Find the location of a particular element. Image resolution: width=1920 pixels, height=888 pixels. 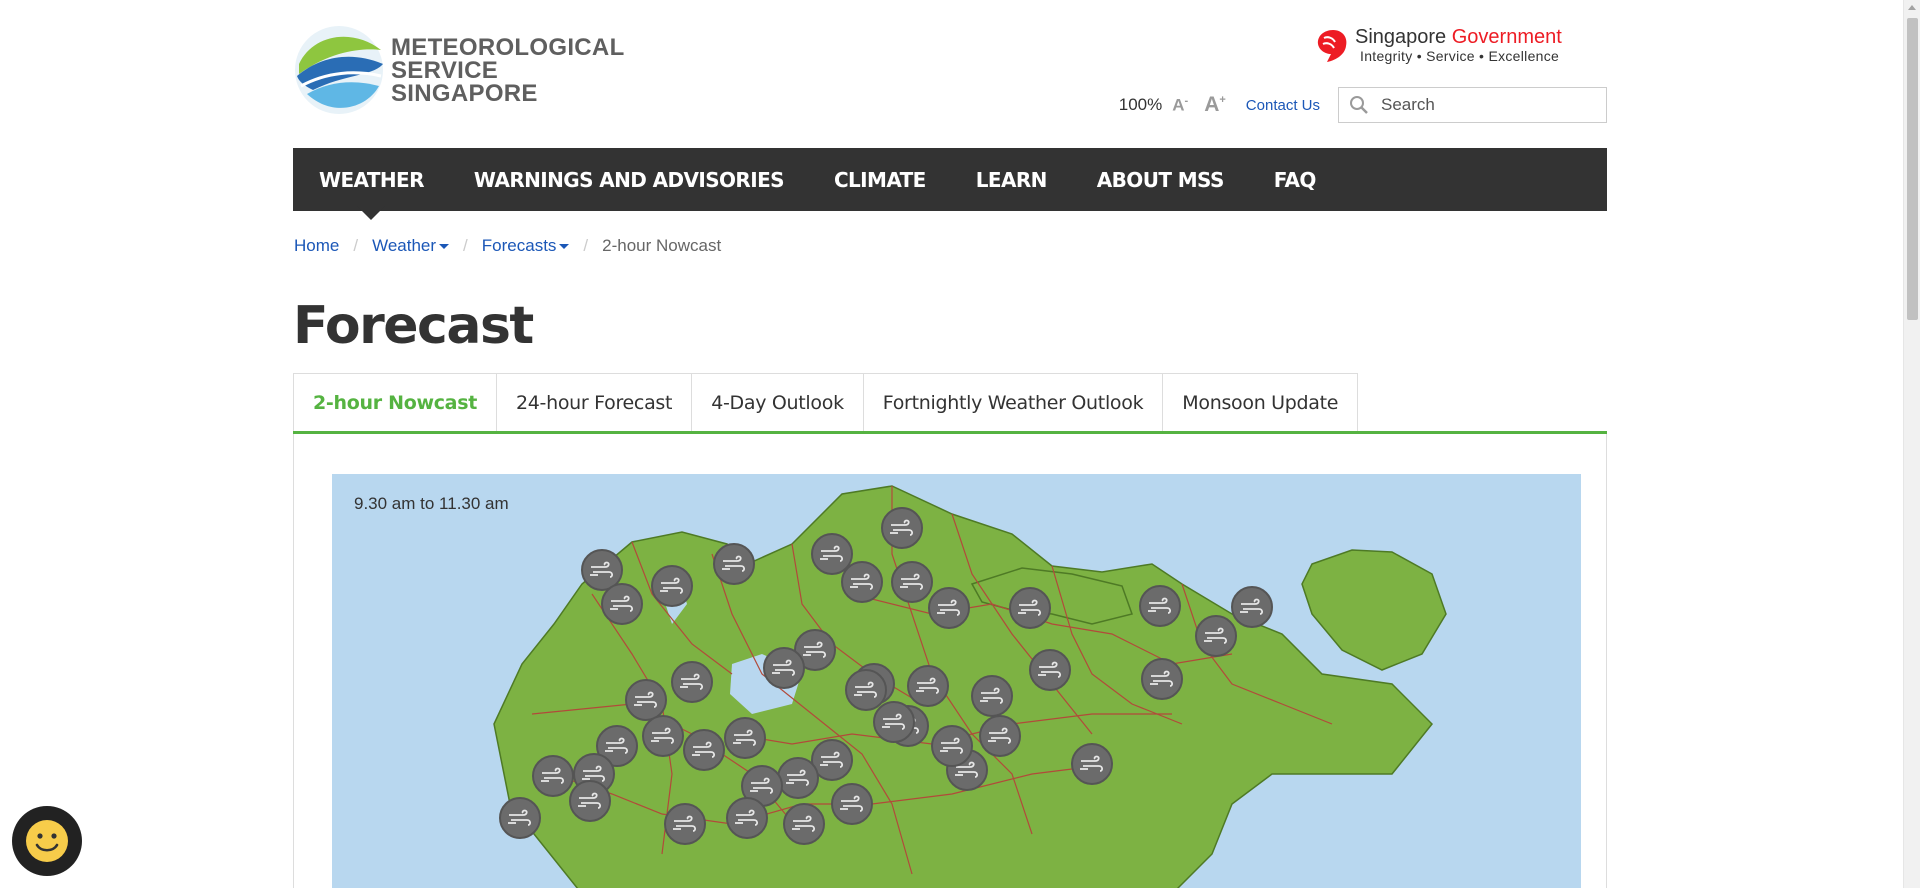

logo-line-3: Singapore is located at coordinates (464, 93).